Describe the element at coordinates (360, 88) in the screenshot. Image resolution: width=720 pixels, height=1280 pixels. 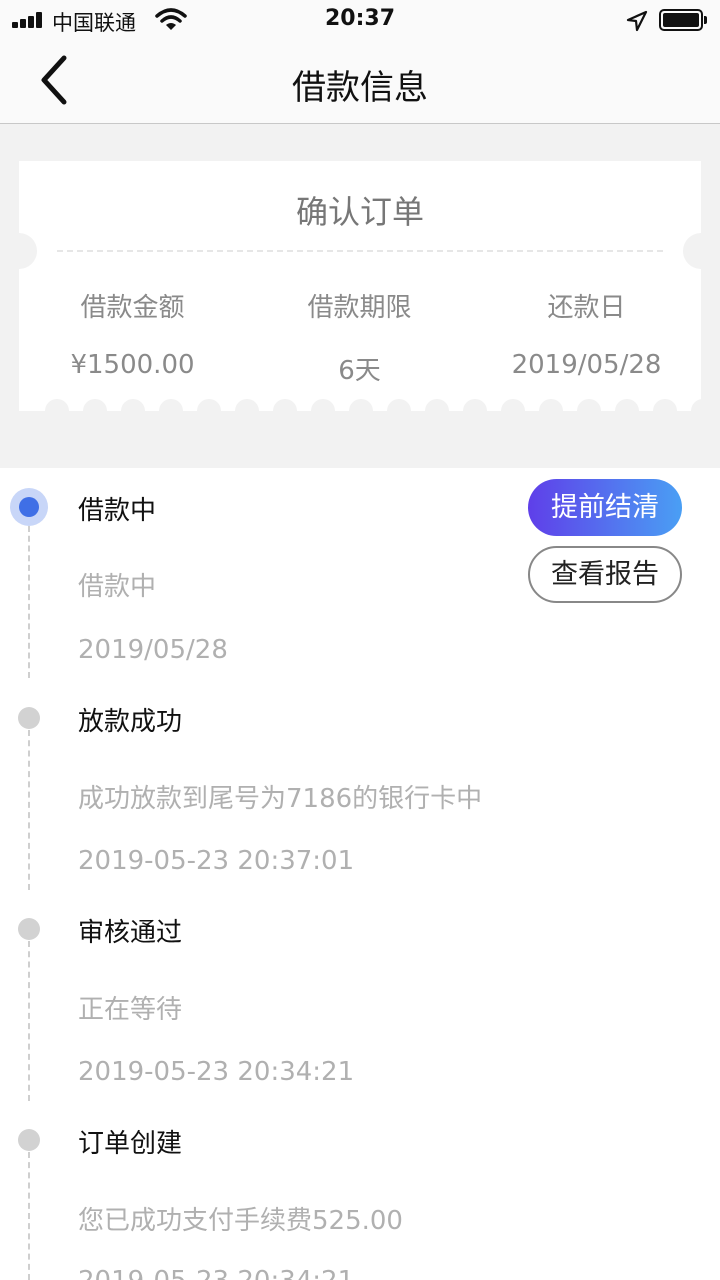
I see `page-title: 借款信息` at that location.